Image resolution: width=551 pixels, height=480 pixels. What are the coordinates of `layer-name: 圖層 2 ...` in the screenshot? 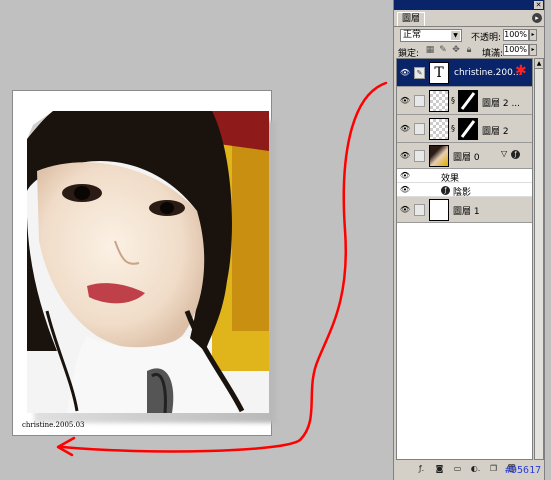 It's located at (501, 104).